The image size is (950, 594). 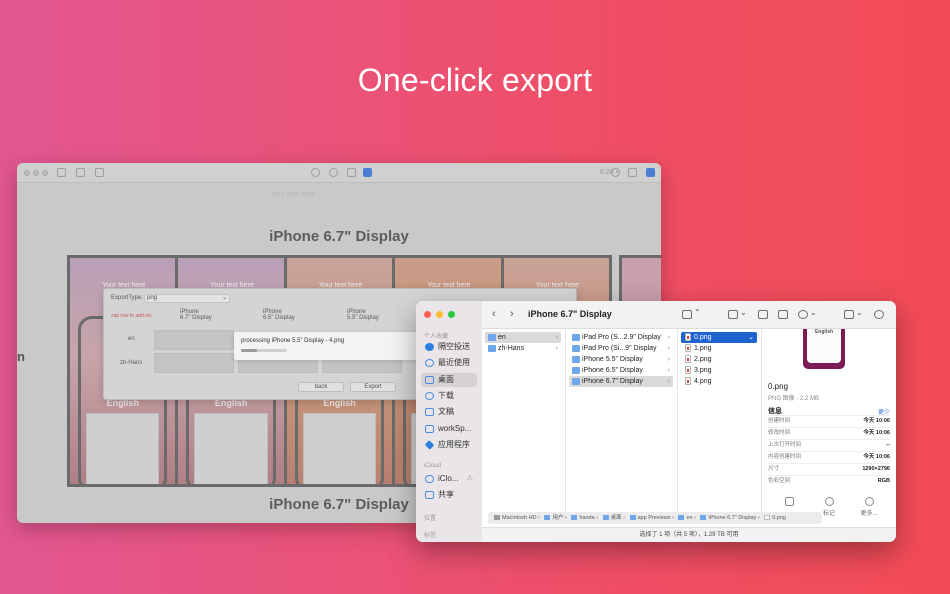 I want to click on list-item: 0.png ⌄, so click(x=719, y=337).